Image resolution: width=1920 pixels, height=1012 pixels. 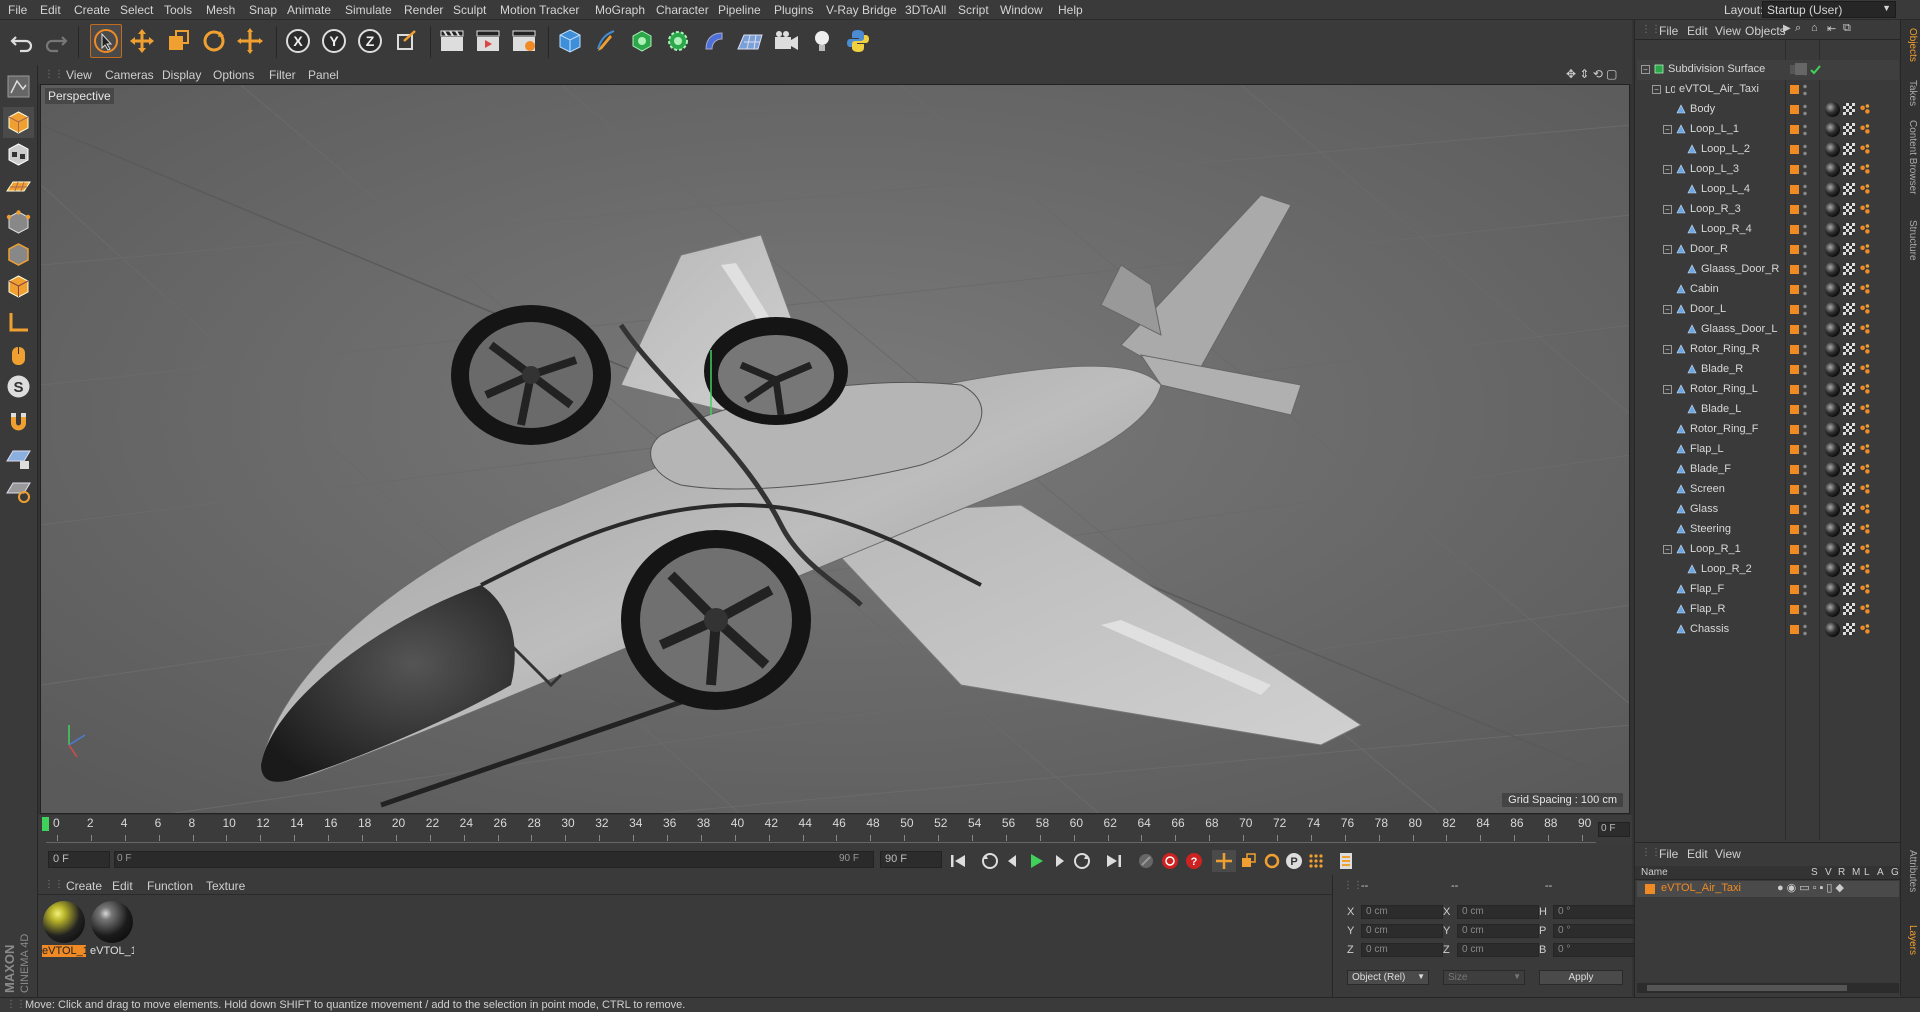 I want to click on x-axis-lock: X, so click(x=298, y=41).